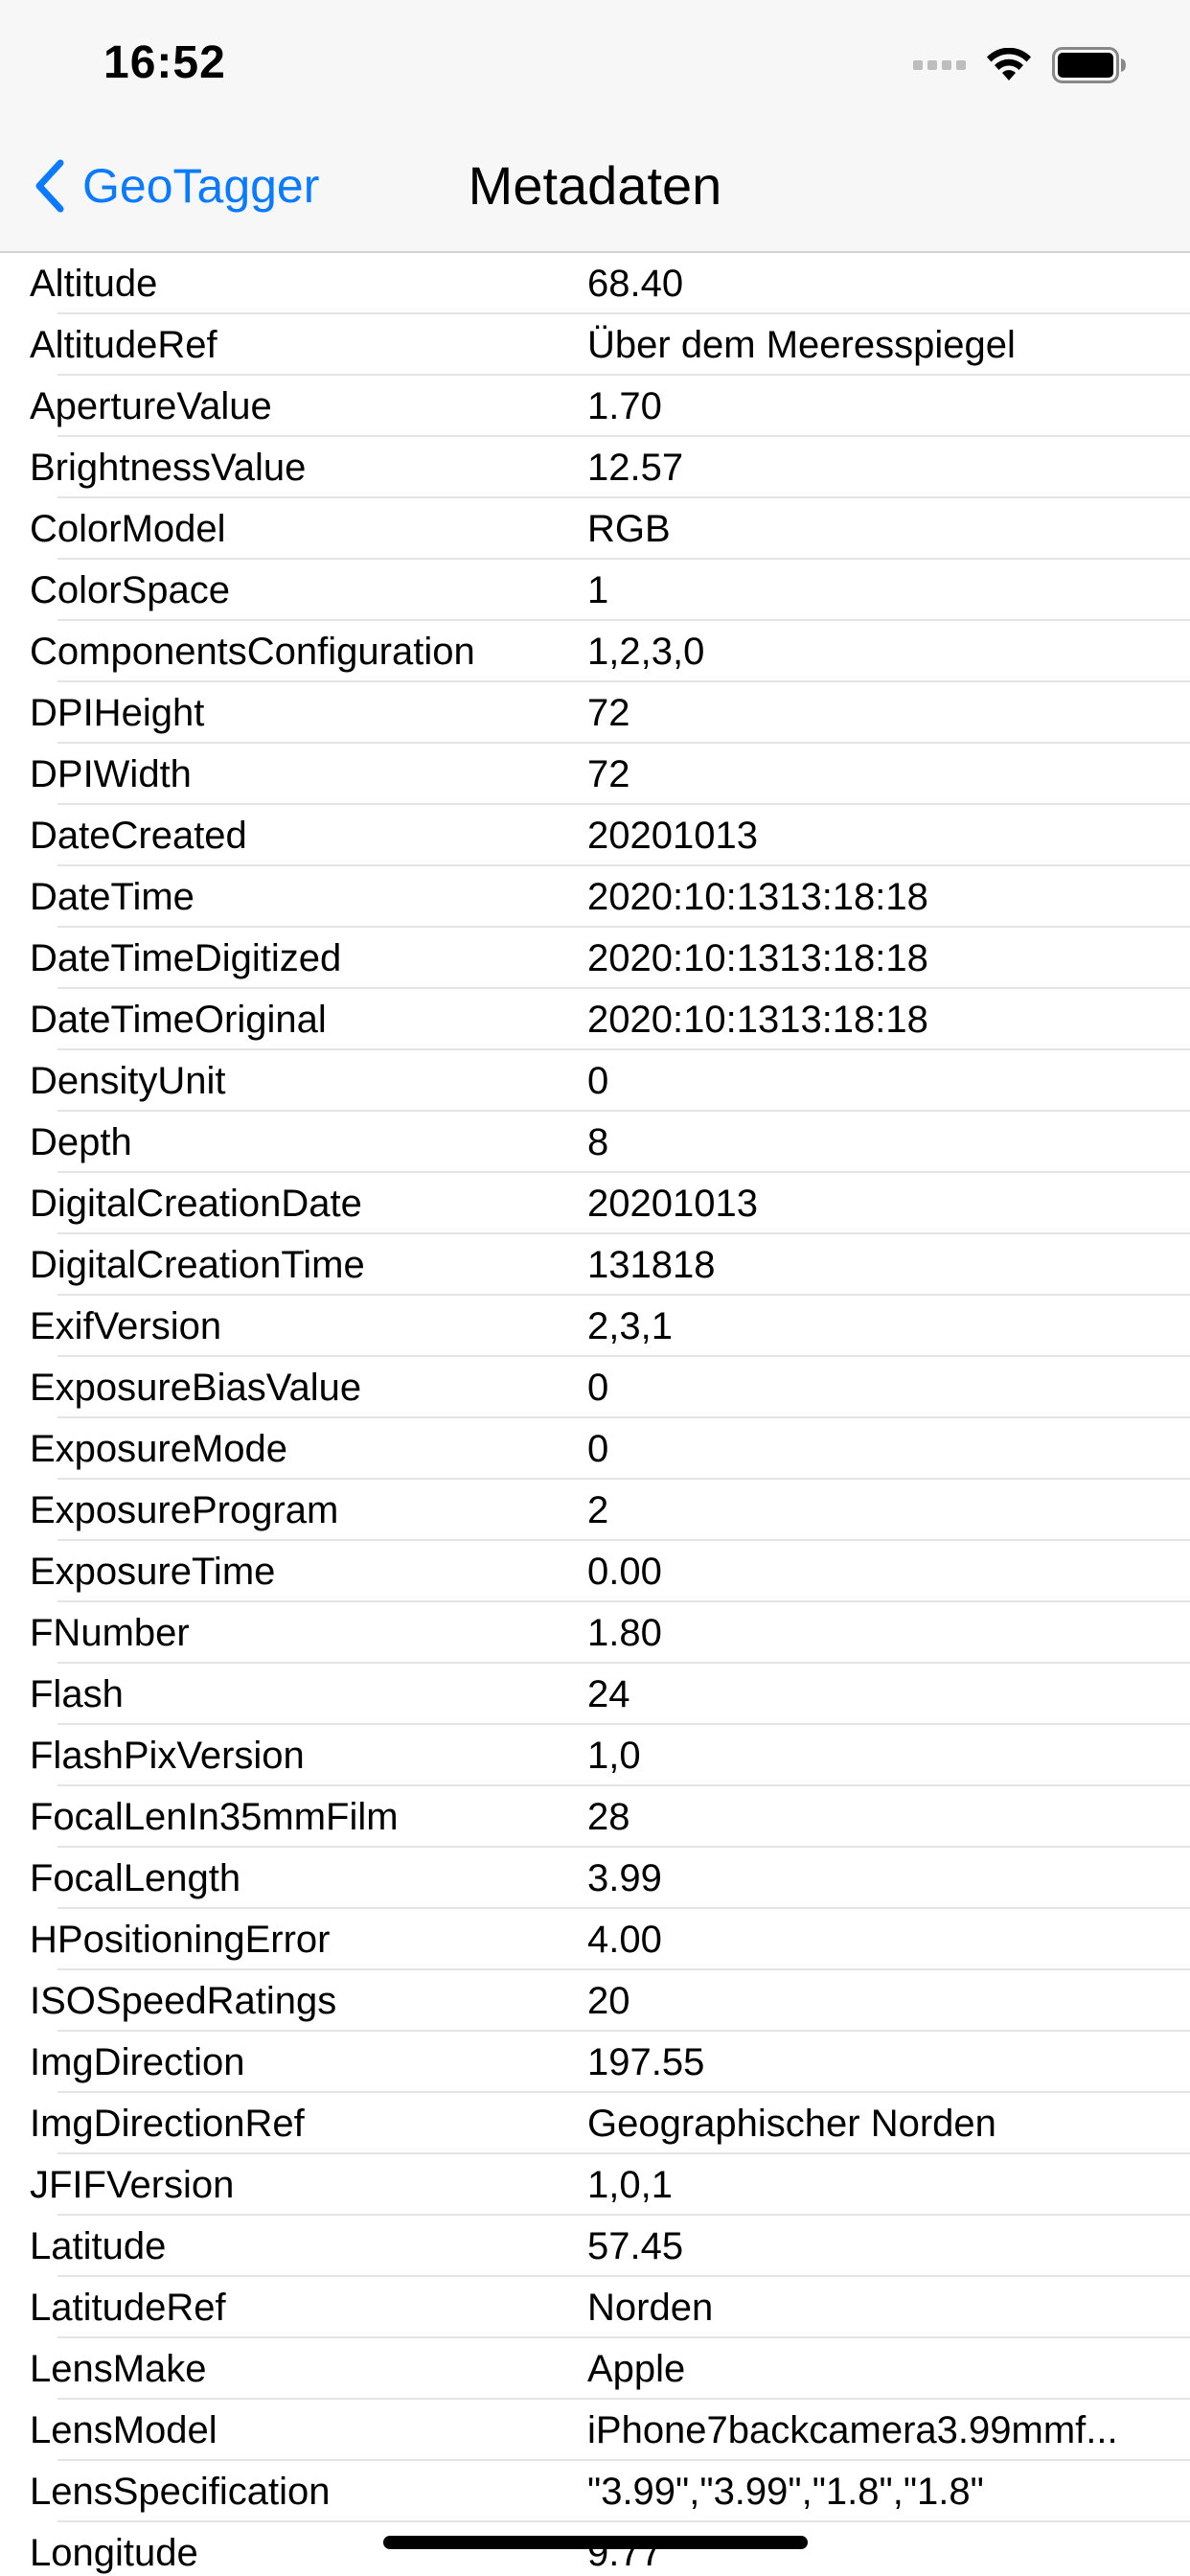 This screenshot has width=1190, height=2576. I want to click on table-row: BrightnessValue 12.57, so click(595, 467).